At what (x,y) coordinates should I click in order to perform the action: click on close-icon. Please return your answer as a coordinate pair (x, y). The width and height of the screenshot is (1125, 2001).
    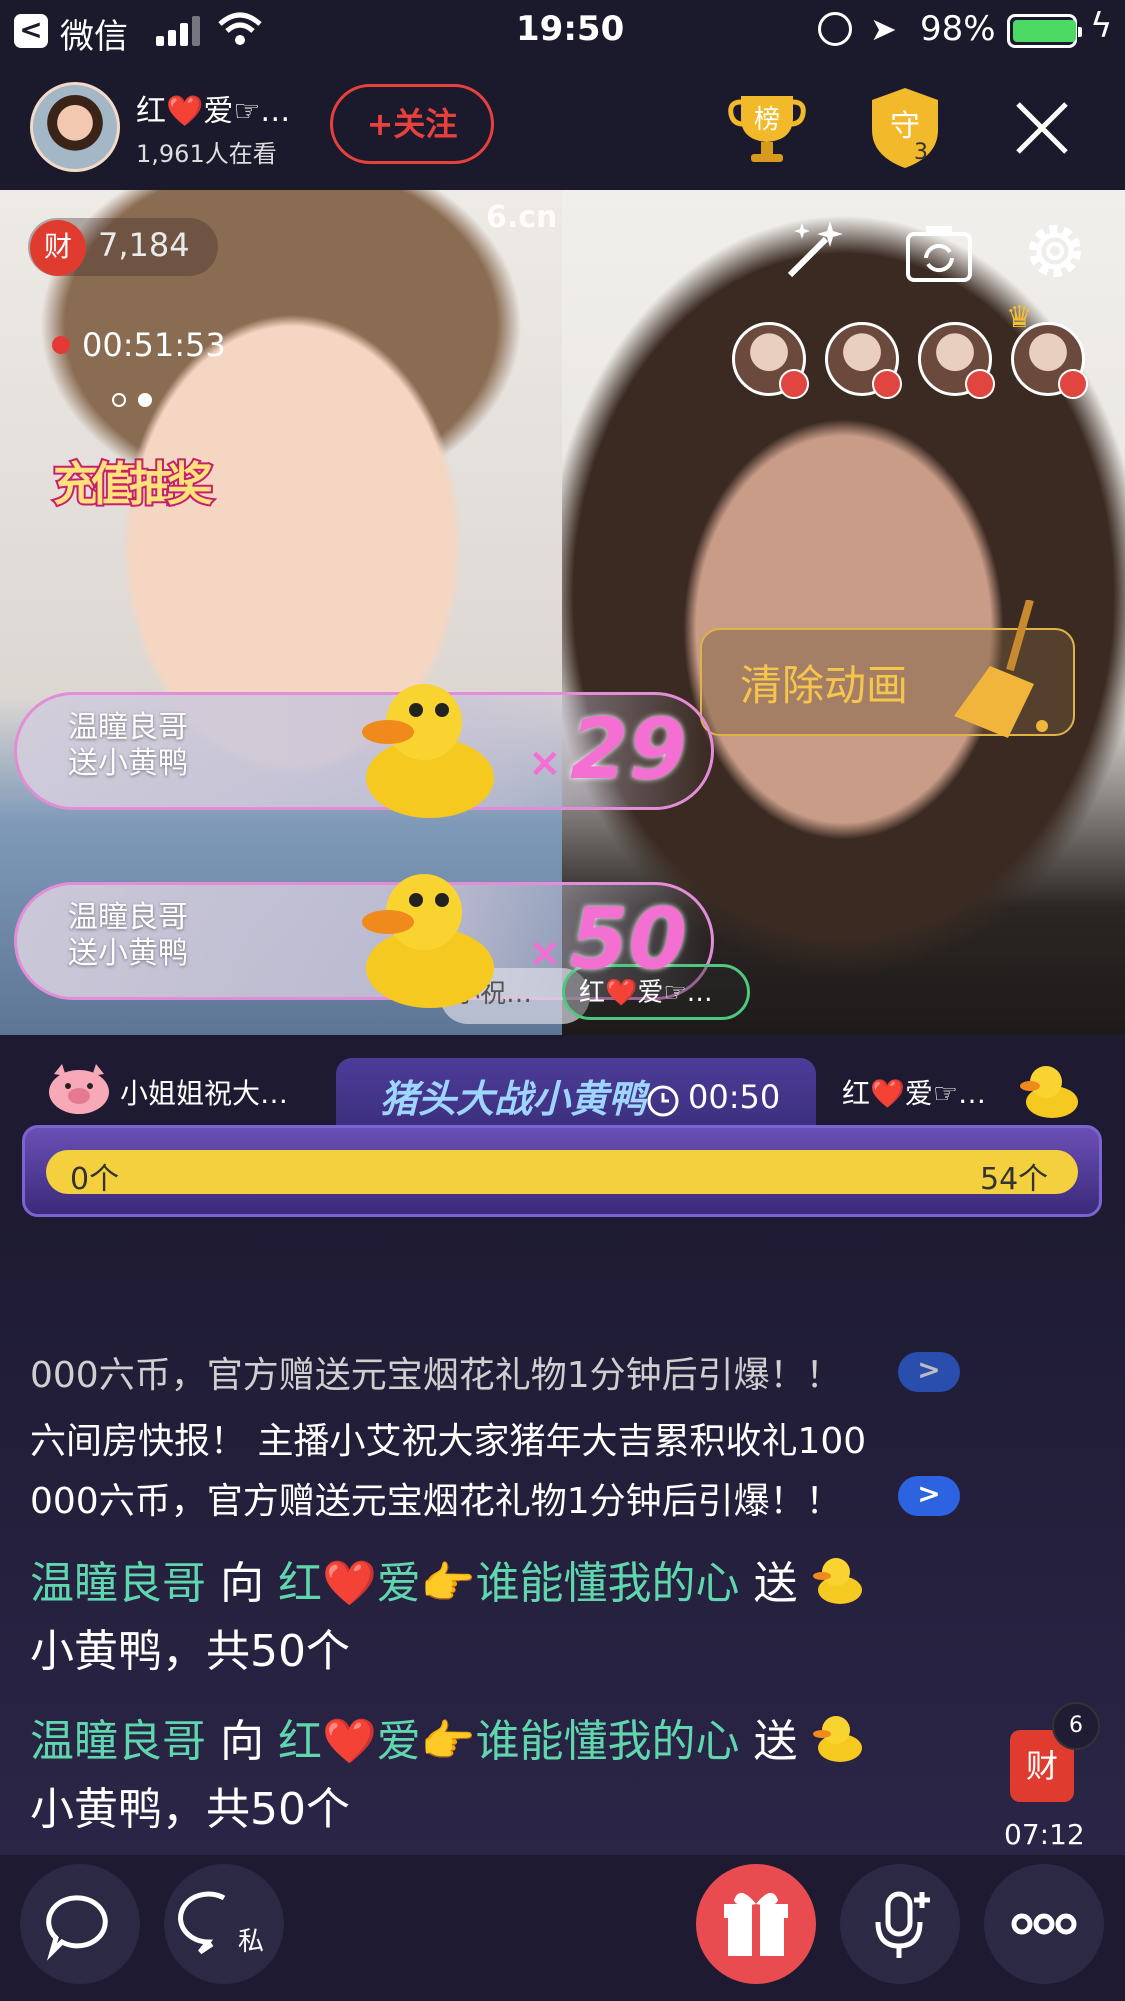
    Looking at the image, I should click on (1042, 128).